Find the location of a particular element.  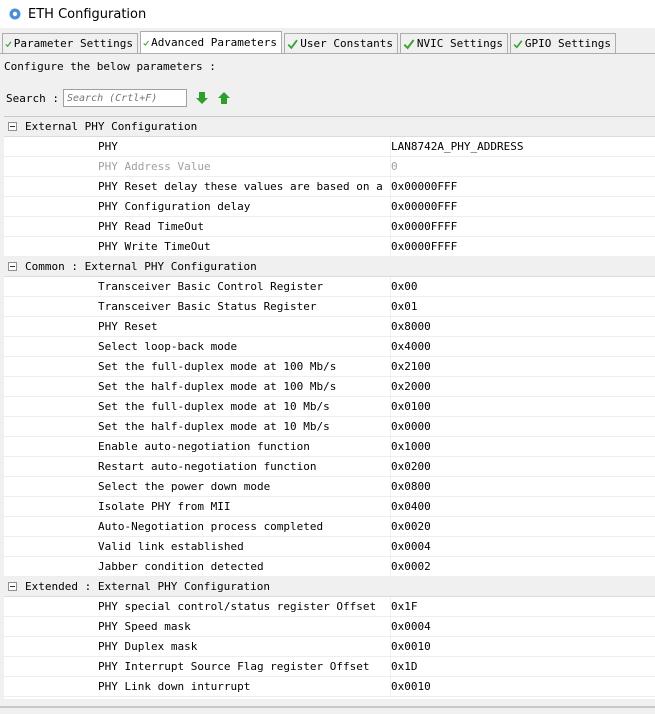

param-name: Auto-Negotiation process completed is located at coordinates (211, 526).